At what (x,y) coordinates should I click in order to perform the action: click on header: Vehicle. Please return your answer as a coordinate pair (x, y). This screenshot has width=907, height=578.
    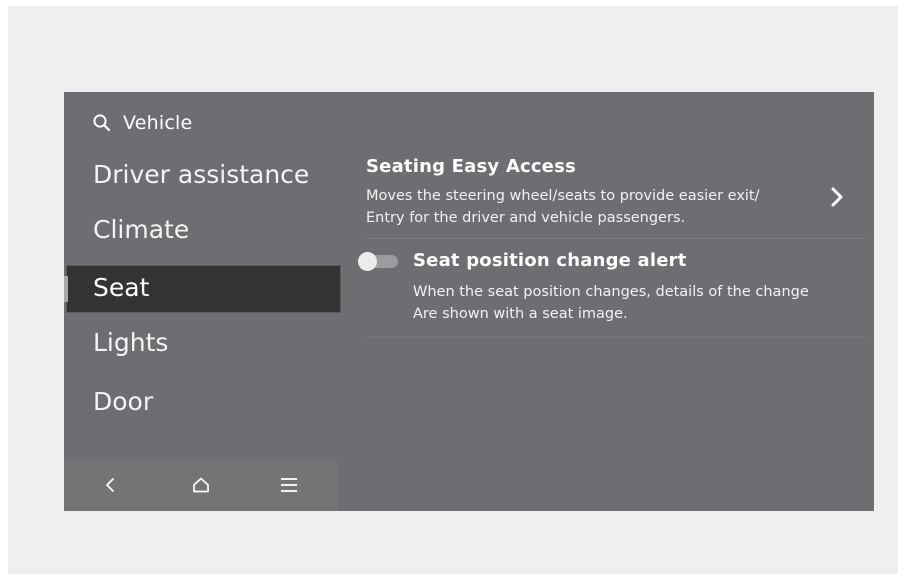
    Looking at the image, I should click on (142, 123).